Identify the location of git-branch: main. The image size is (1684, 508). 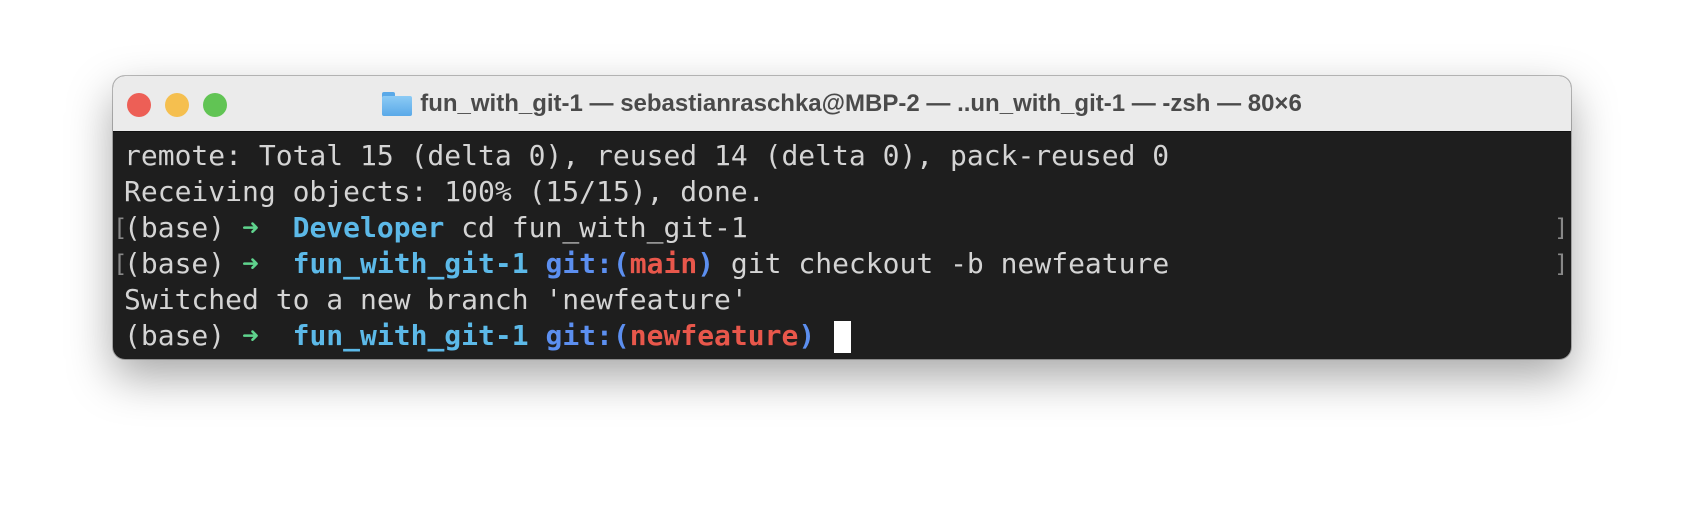
(663, 263).